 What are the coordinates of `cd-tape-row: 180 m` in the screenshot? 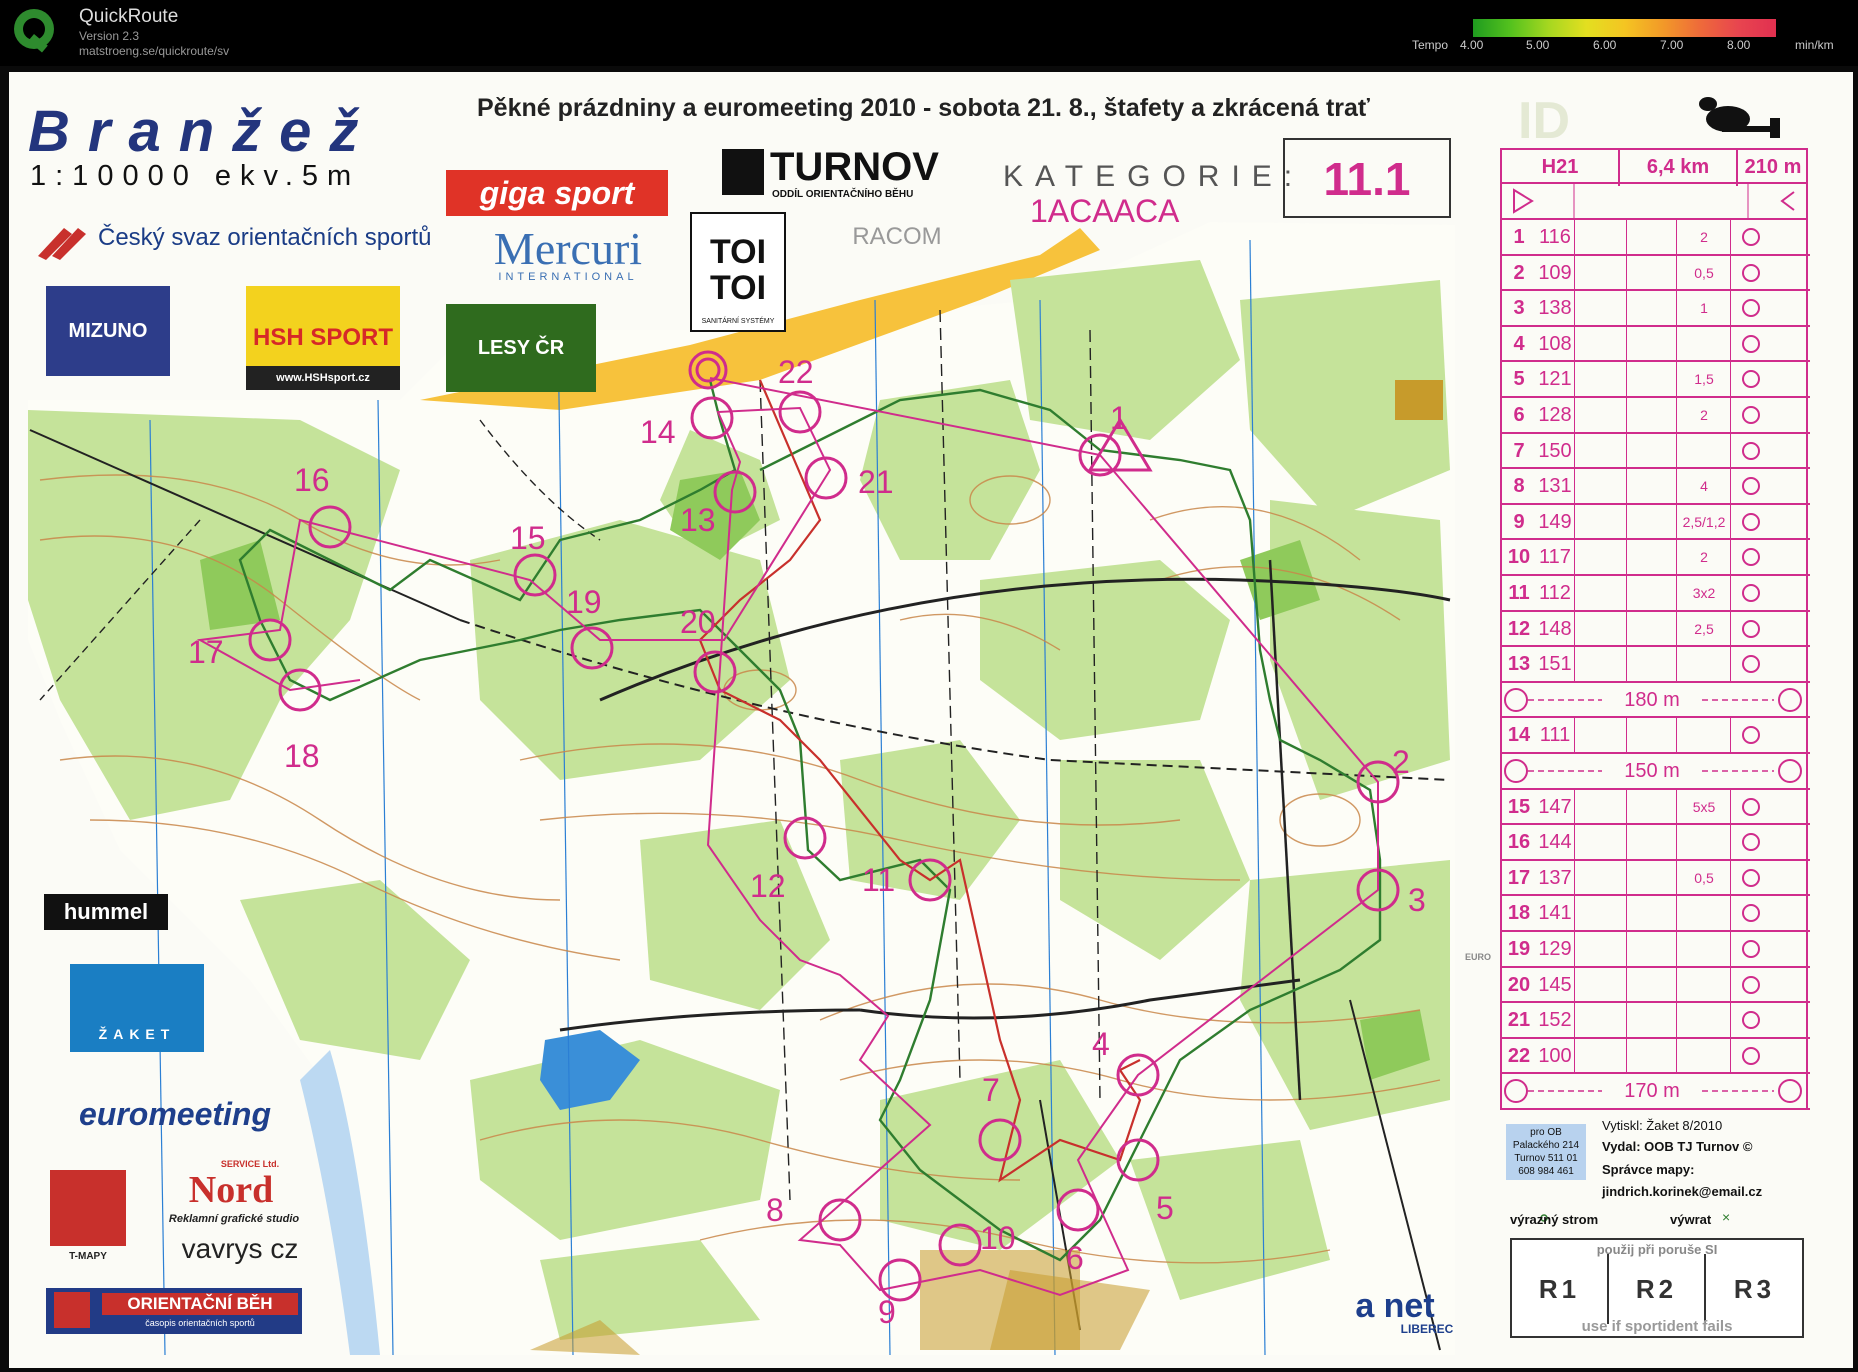 It's located at (1656, 701).